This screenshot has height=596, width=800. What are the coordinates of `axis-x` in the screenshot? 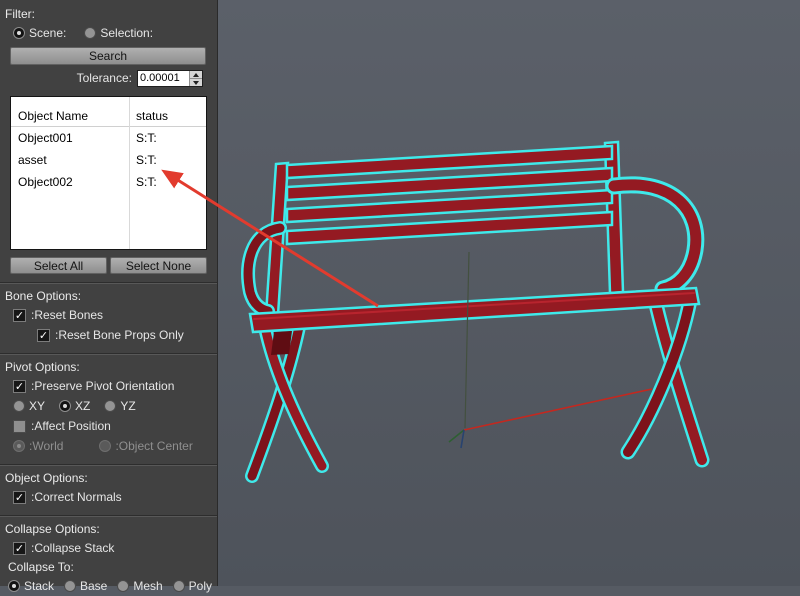 It's located at (558, 409).